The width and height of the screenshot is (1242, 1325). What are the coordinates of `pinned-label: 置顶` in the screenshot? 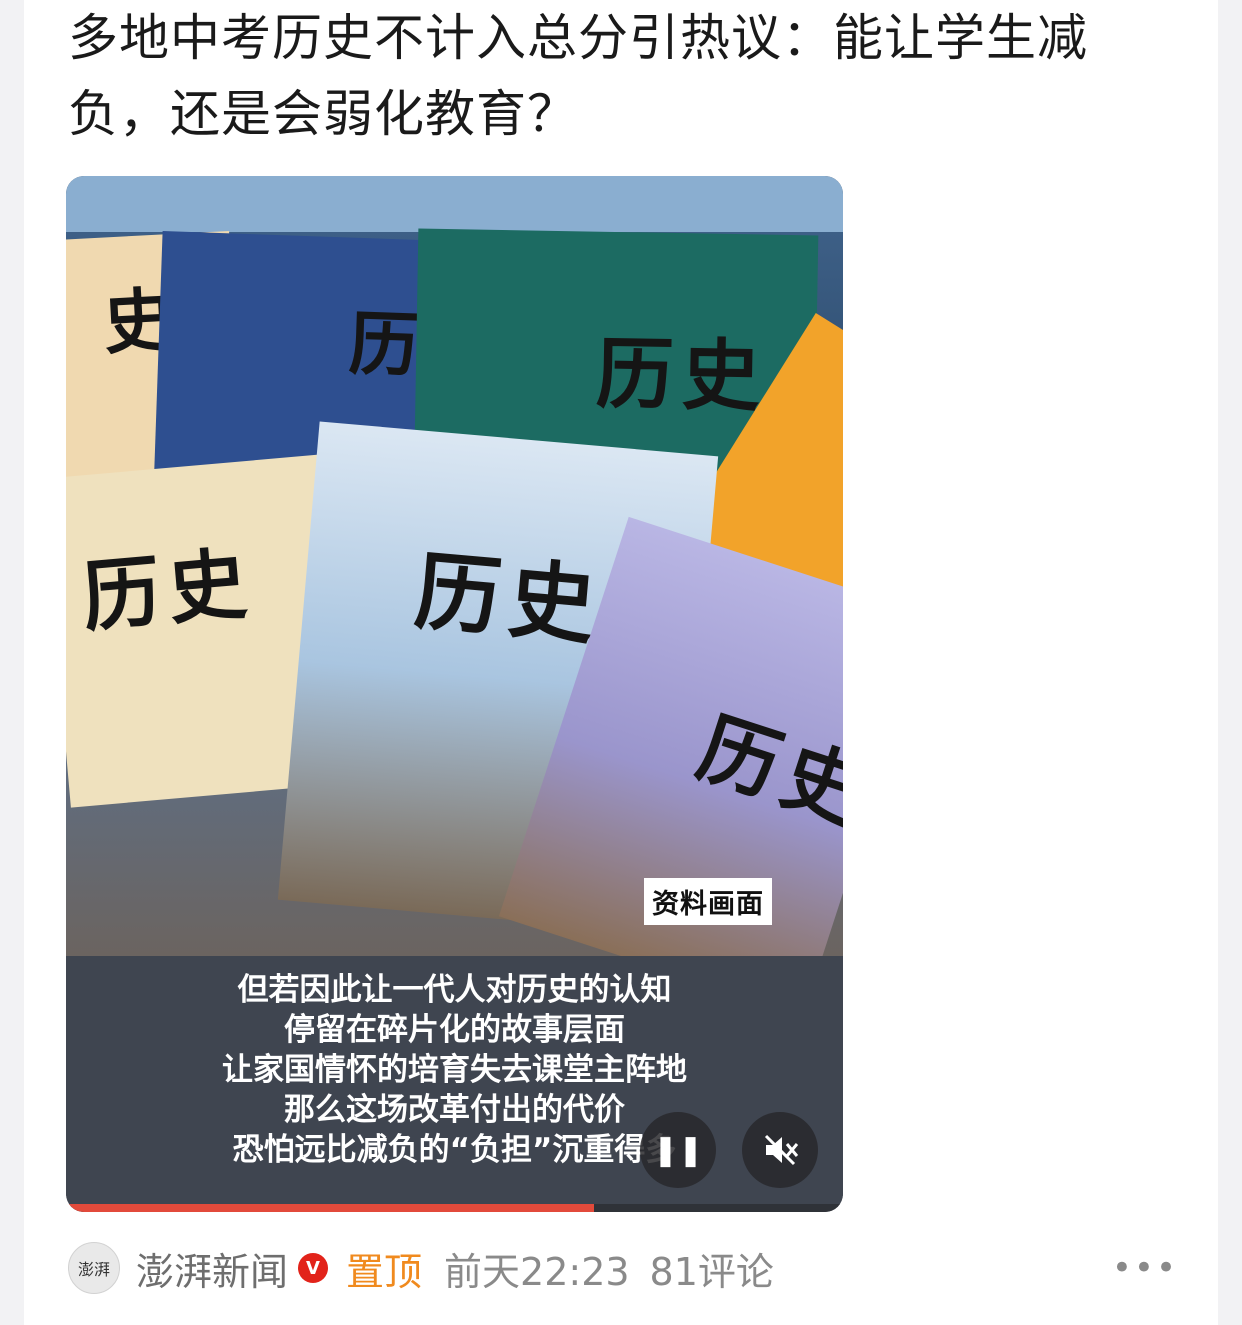 It's located at (384, 1271).